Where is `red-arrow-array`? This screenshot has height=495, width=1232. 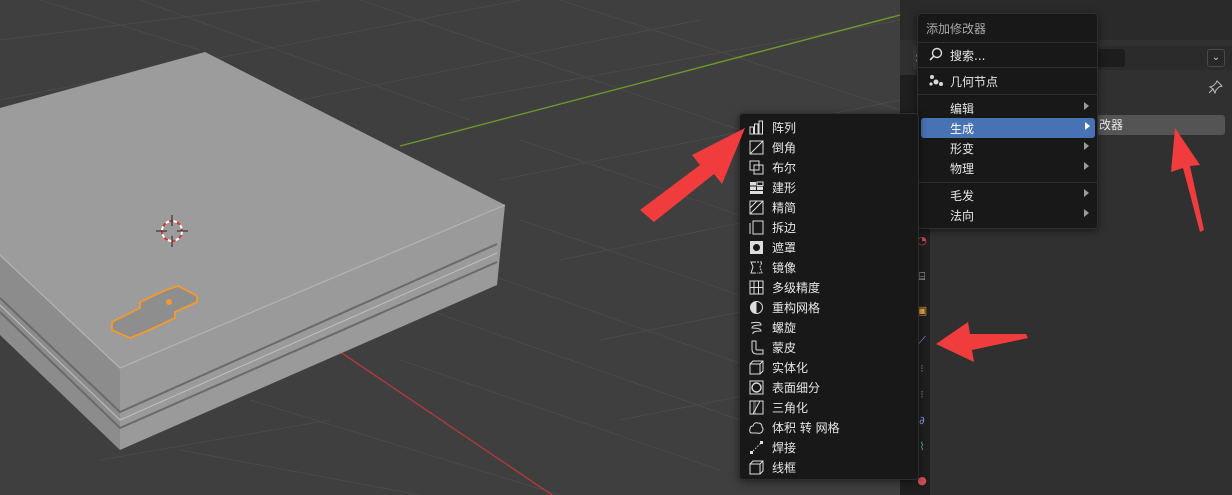
red-arrow-array is located at coordinates (692, 175).